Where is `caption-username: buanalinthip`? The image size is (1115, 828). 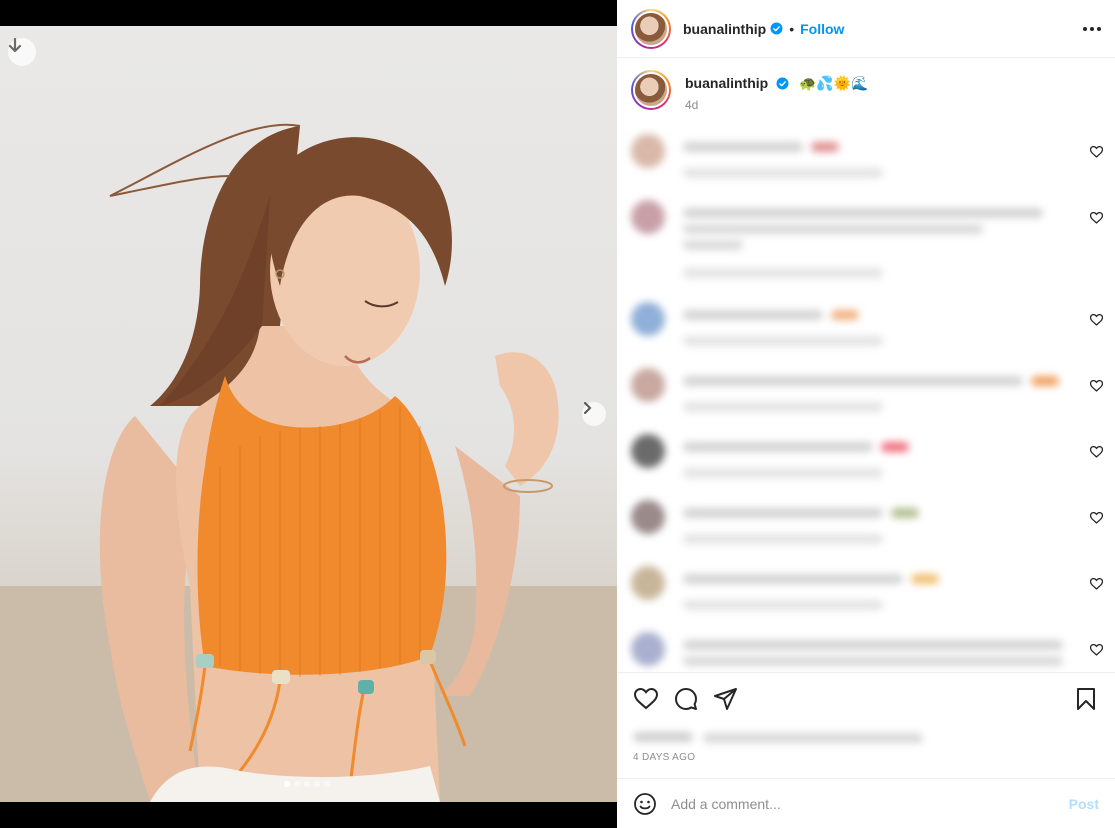
caption-username: buanalinthip is located at coordinates (726, 83).